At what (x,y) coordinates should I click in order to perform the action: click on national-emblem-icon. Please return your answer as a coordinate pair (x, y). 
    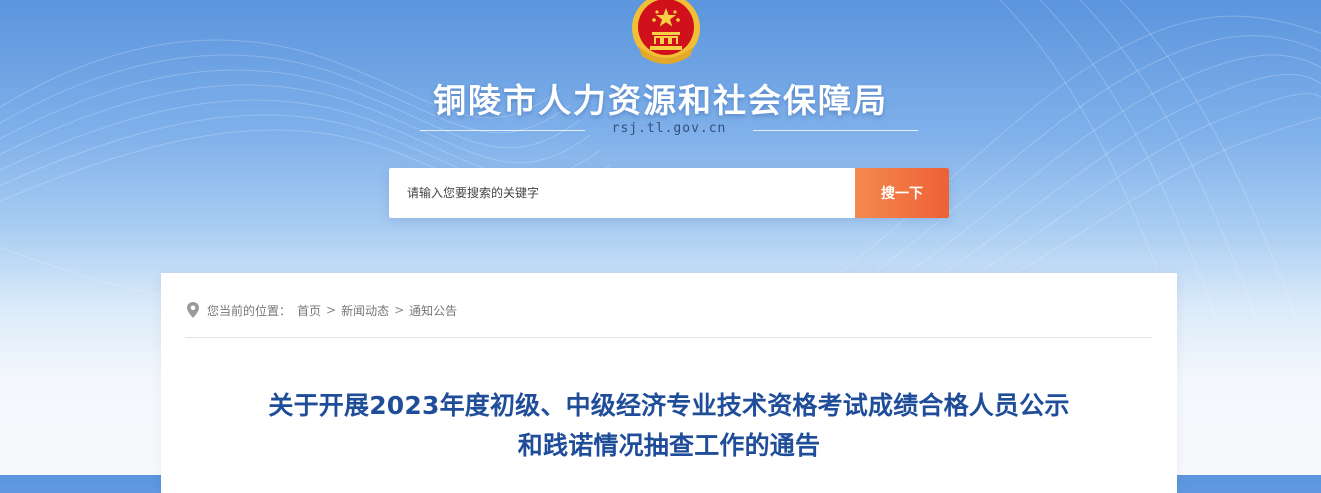
    Looking at the image, I should click on (666, 32).